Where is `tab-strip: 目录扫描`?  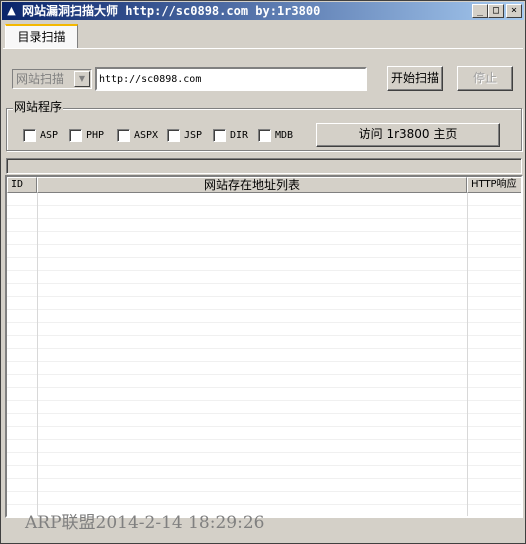 tab-strip: 目录扫描 is located at coordinates (263, 36).